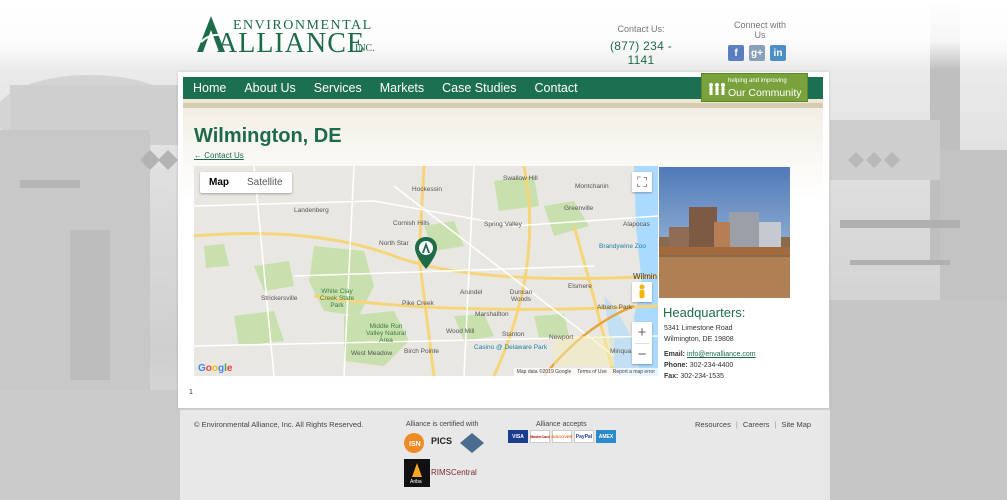 Image resolution: width=1007 pixels, height=500 pixels. Describe the element at coordinates (641, 53) in the screenshot. I see `contact-phone: (877) 234 - 1141` at that location.